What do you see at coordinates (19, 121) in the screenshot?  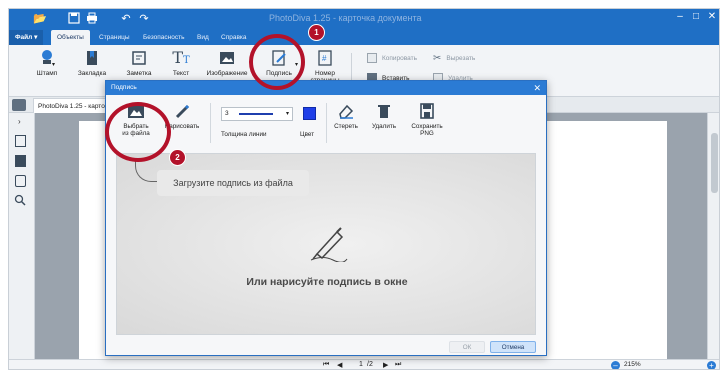 I see `expand-arrow-icon: ›` at bounding box center [19, 121].